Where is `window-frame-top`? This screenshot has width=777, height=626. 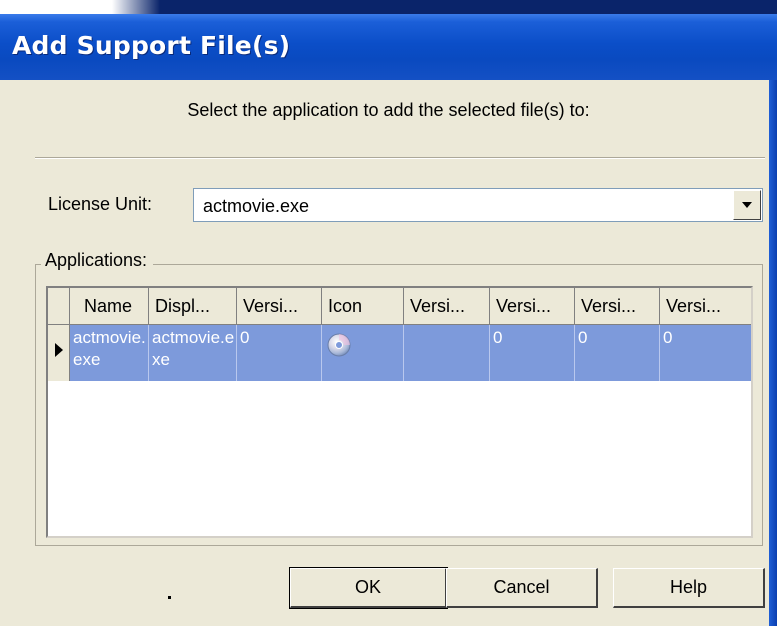
window-frame-top is located at coordinates (388, 7).